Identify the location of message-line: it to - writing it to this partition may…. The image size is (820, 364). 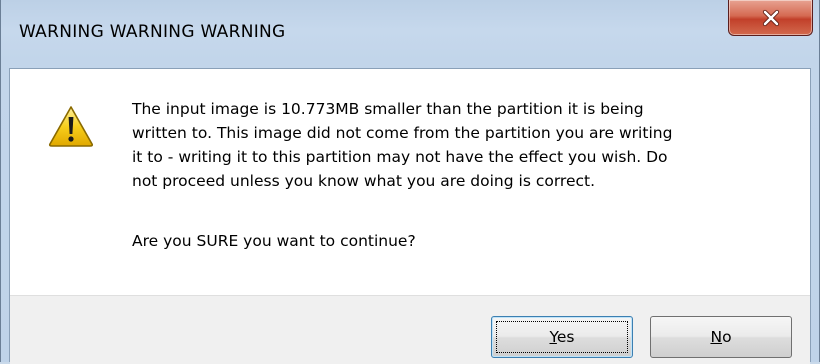
(400, 157).